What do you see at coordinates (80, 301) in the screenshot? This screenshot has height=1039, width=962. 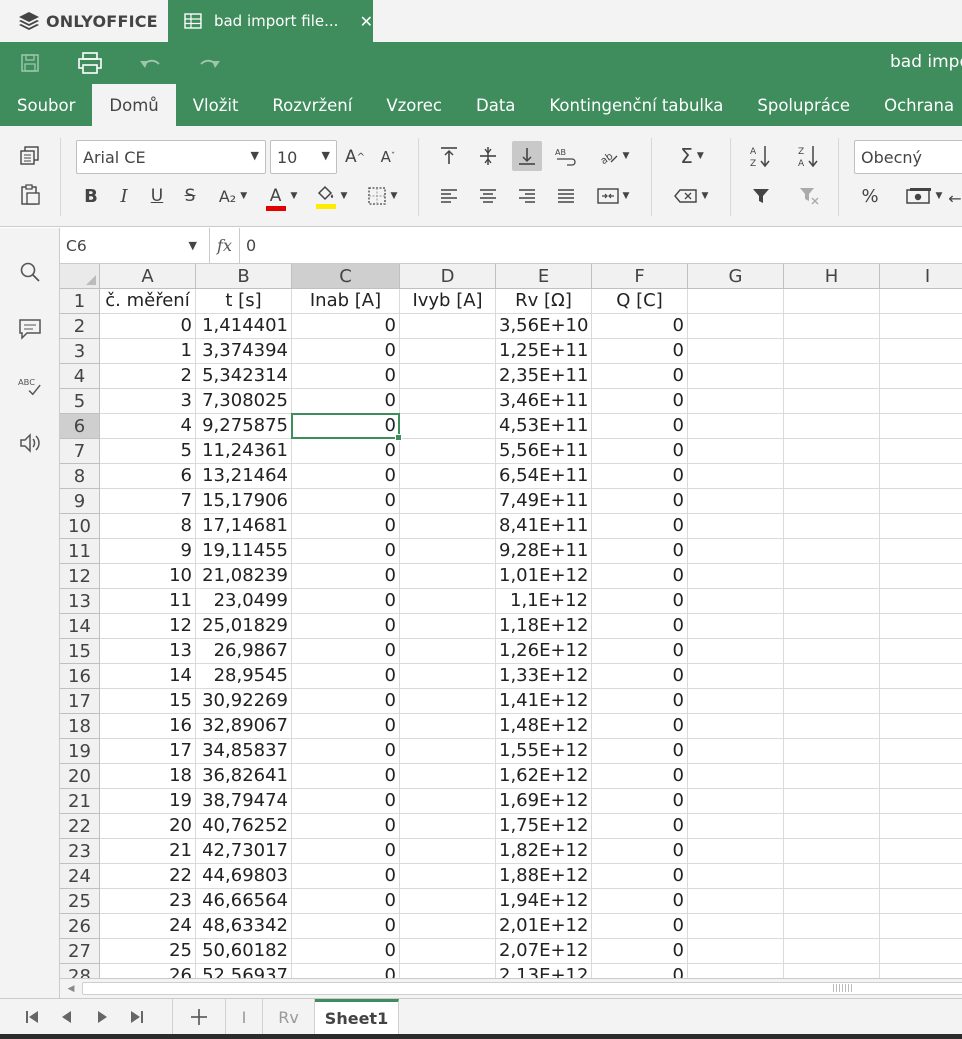 I see `row-header: 1` at bounding box center [80, 301].